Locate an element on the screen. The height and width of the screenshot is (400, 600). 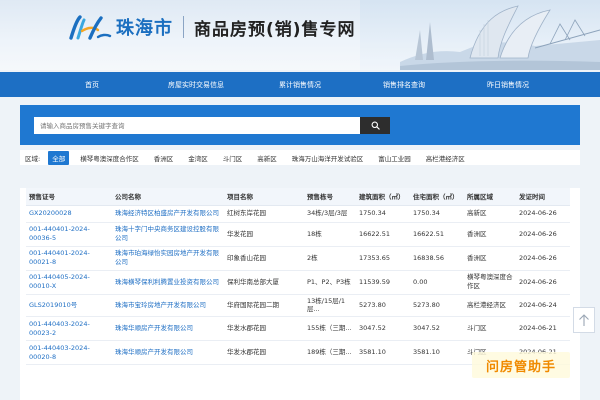
search-panel is located at coordinates (300, 125).